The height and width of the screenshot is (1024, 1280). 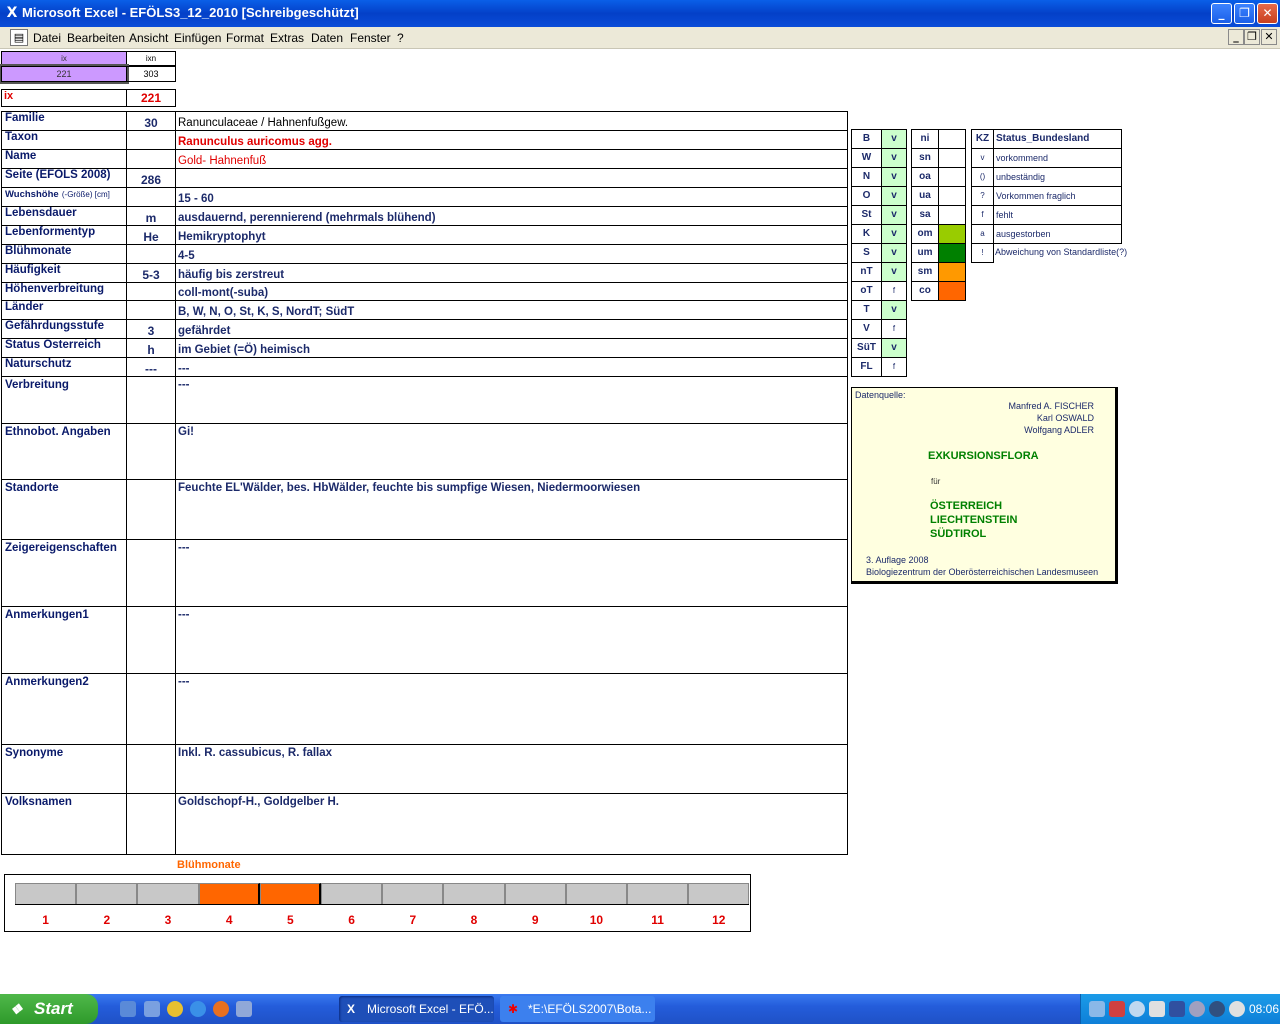 I want to click on workbook-icon: ▤, so click(x=19, y=37).